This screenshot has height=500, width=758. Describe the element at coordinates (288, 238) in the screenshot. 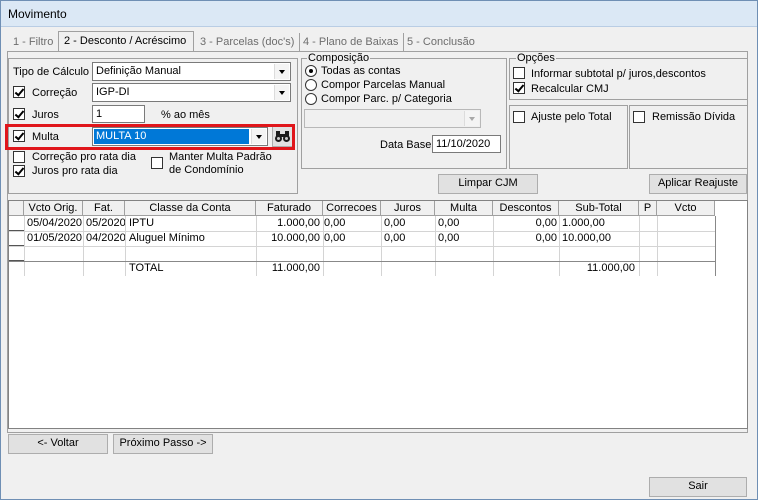

I see `cell-faturado: 10.000,00` at that location.